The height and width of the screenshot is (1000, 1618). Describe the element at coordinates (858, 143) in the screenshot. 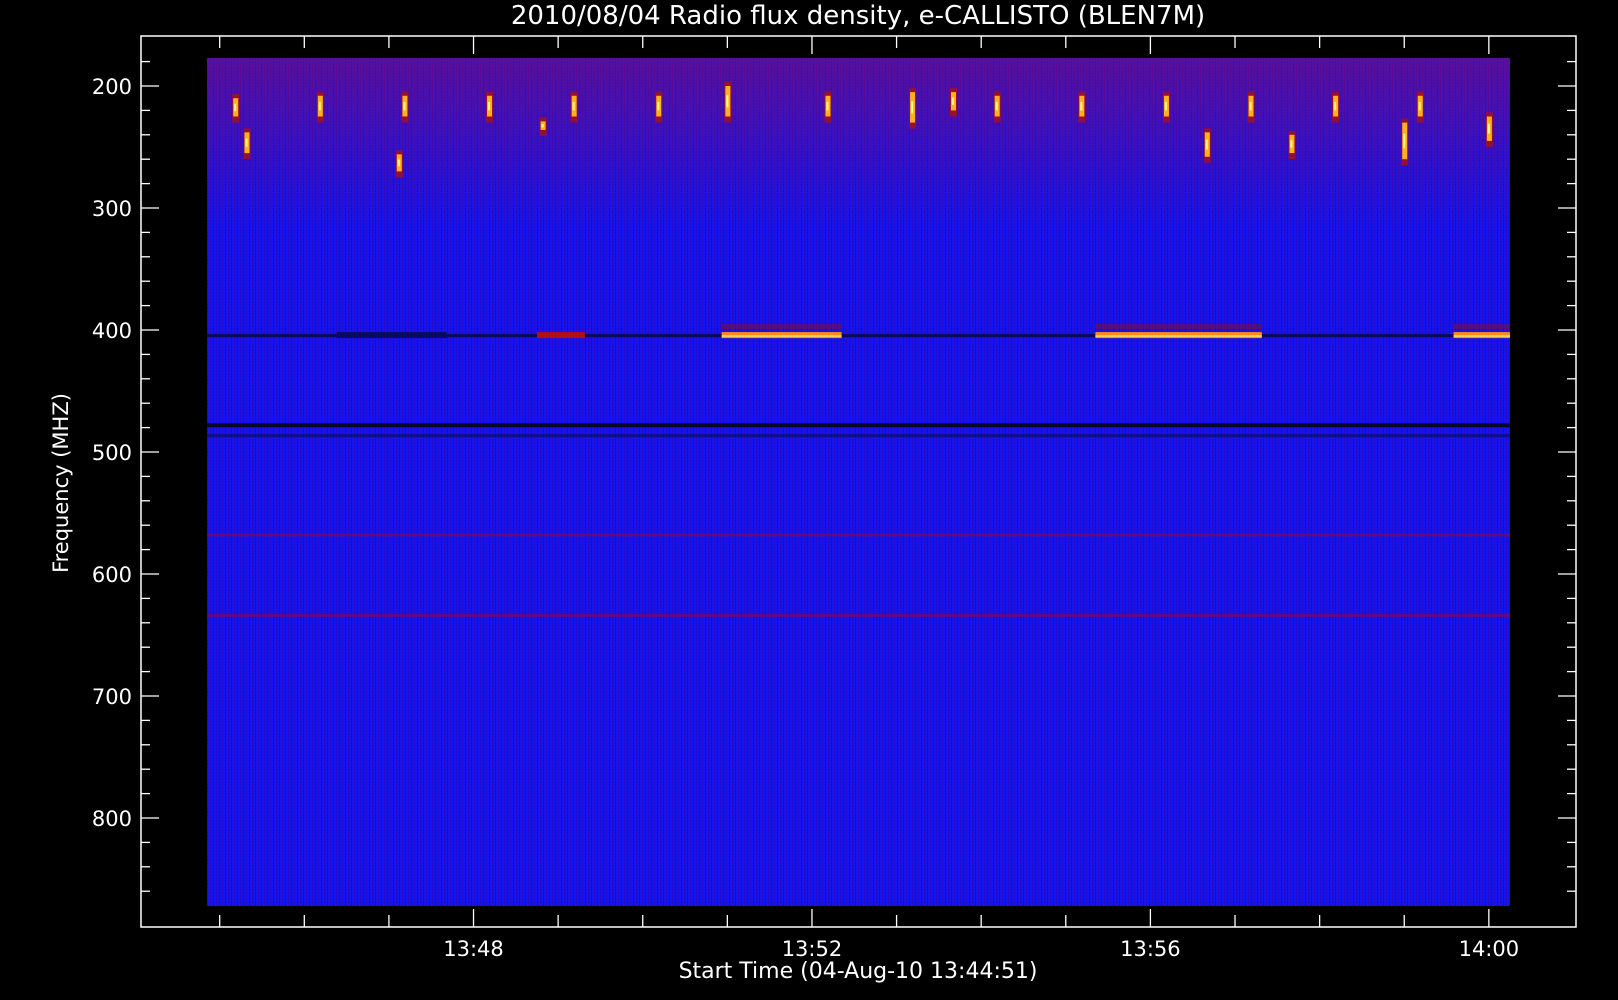

I see `low-frequency-emission` at that location.